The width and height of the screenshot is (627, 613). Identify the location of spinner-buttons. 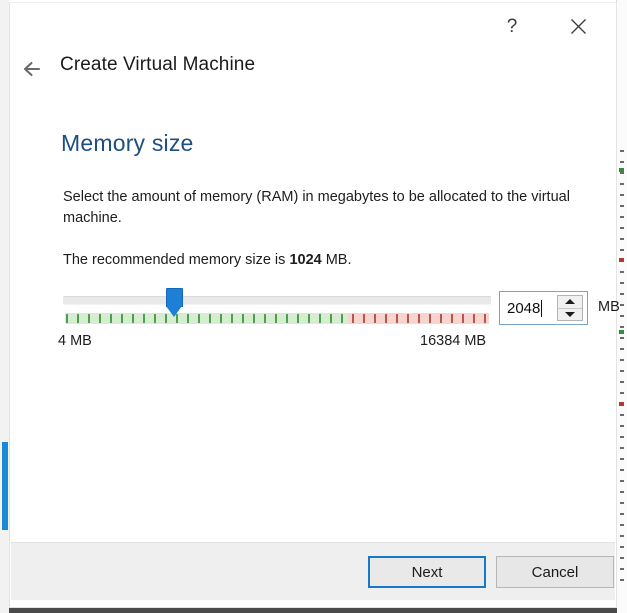
(570, 308).